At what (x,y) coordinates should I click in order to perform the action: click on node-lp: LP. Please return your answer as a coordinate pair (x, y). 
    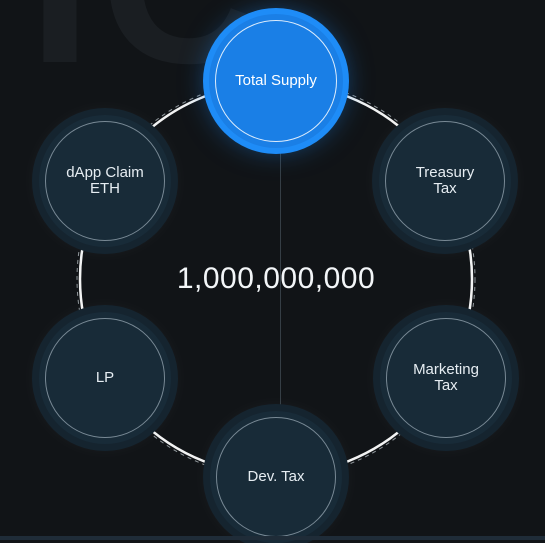
    Looking at the image, I should click on (105, 378).